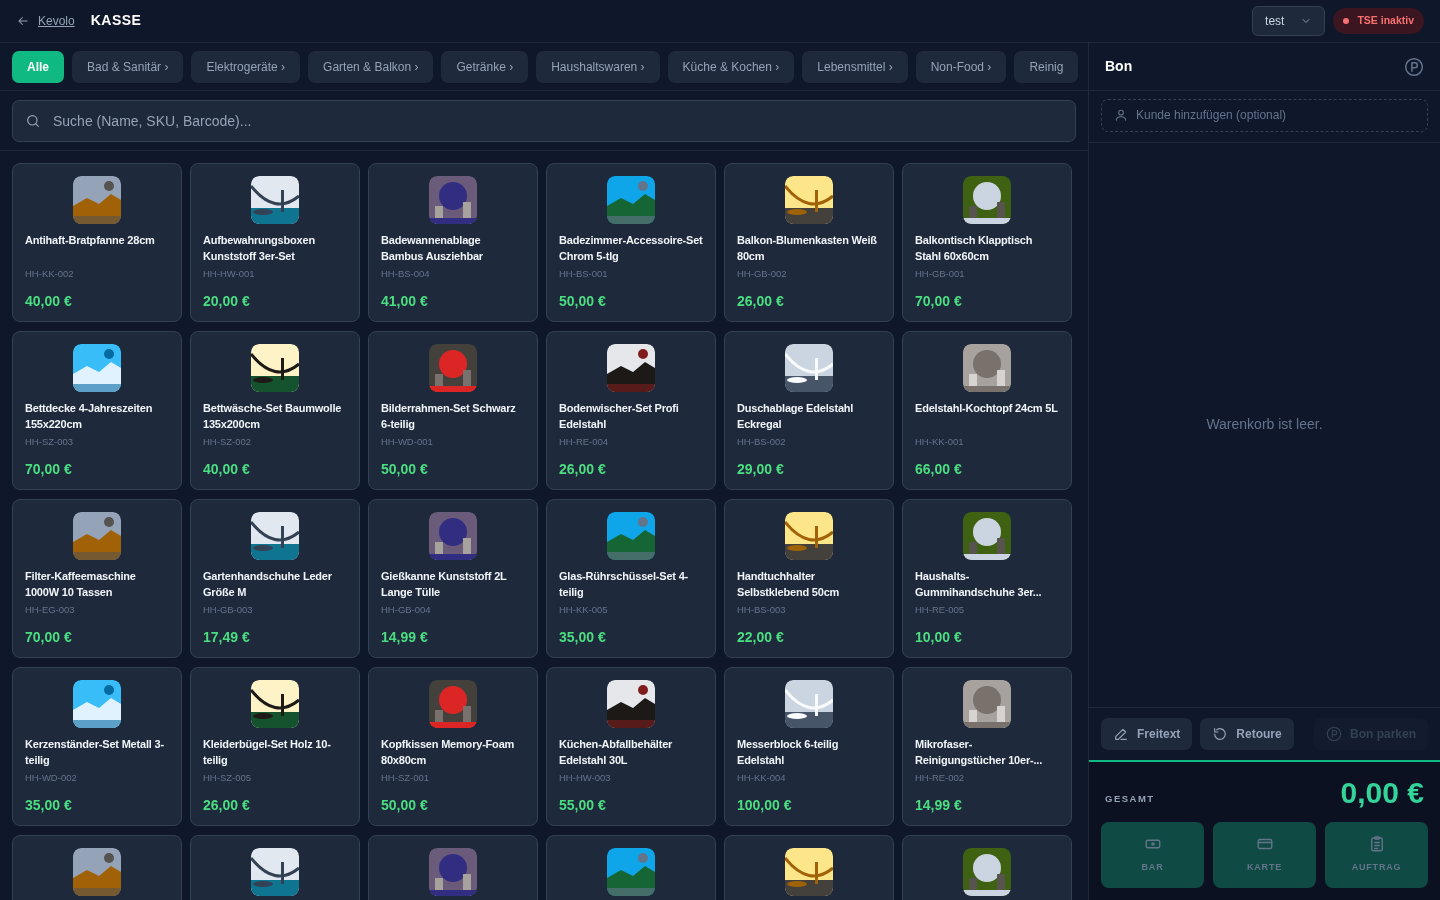 This screenshot has width=1440, height=900. I want to click on product-sku: HH-SZ-002, so click(228, 441).